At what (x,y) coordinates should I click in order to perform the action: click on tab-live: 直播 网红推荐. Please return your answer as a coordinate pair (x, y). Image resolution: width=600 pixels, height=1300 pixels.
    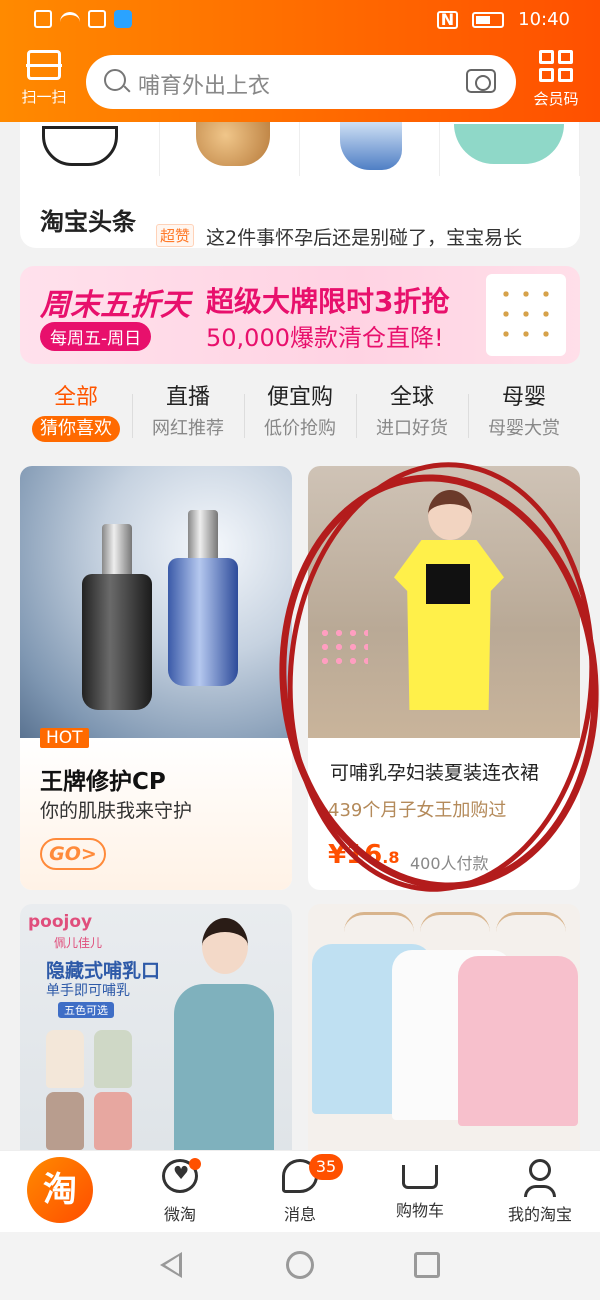
    Looking at the image, I should click on (188, 419).